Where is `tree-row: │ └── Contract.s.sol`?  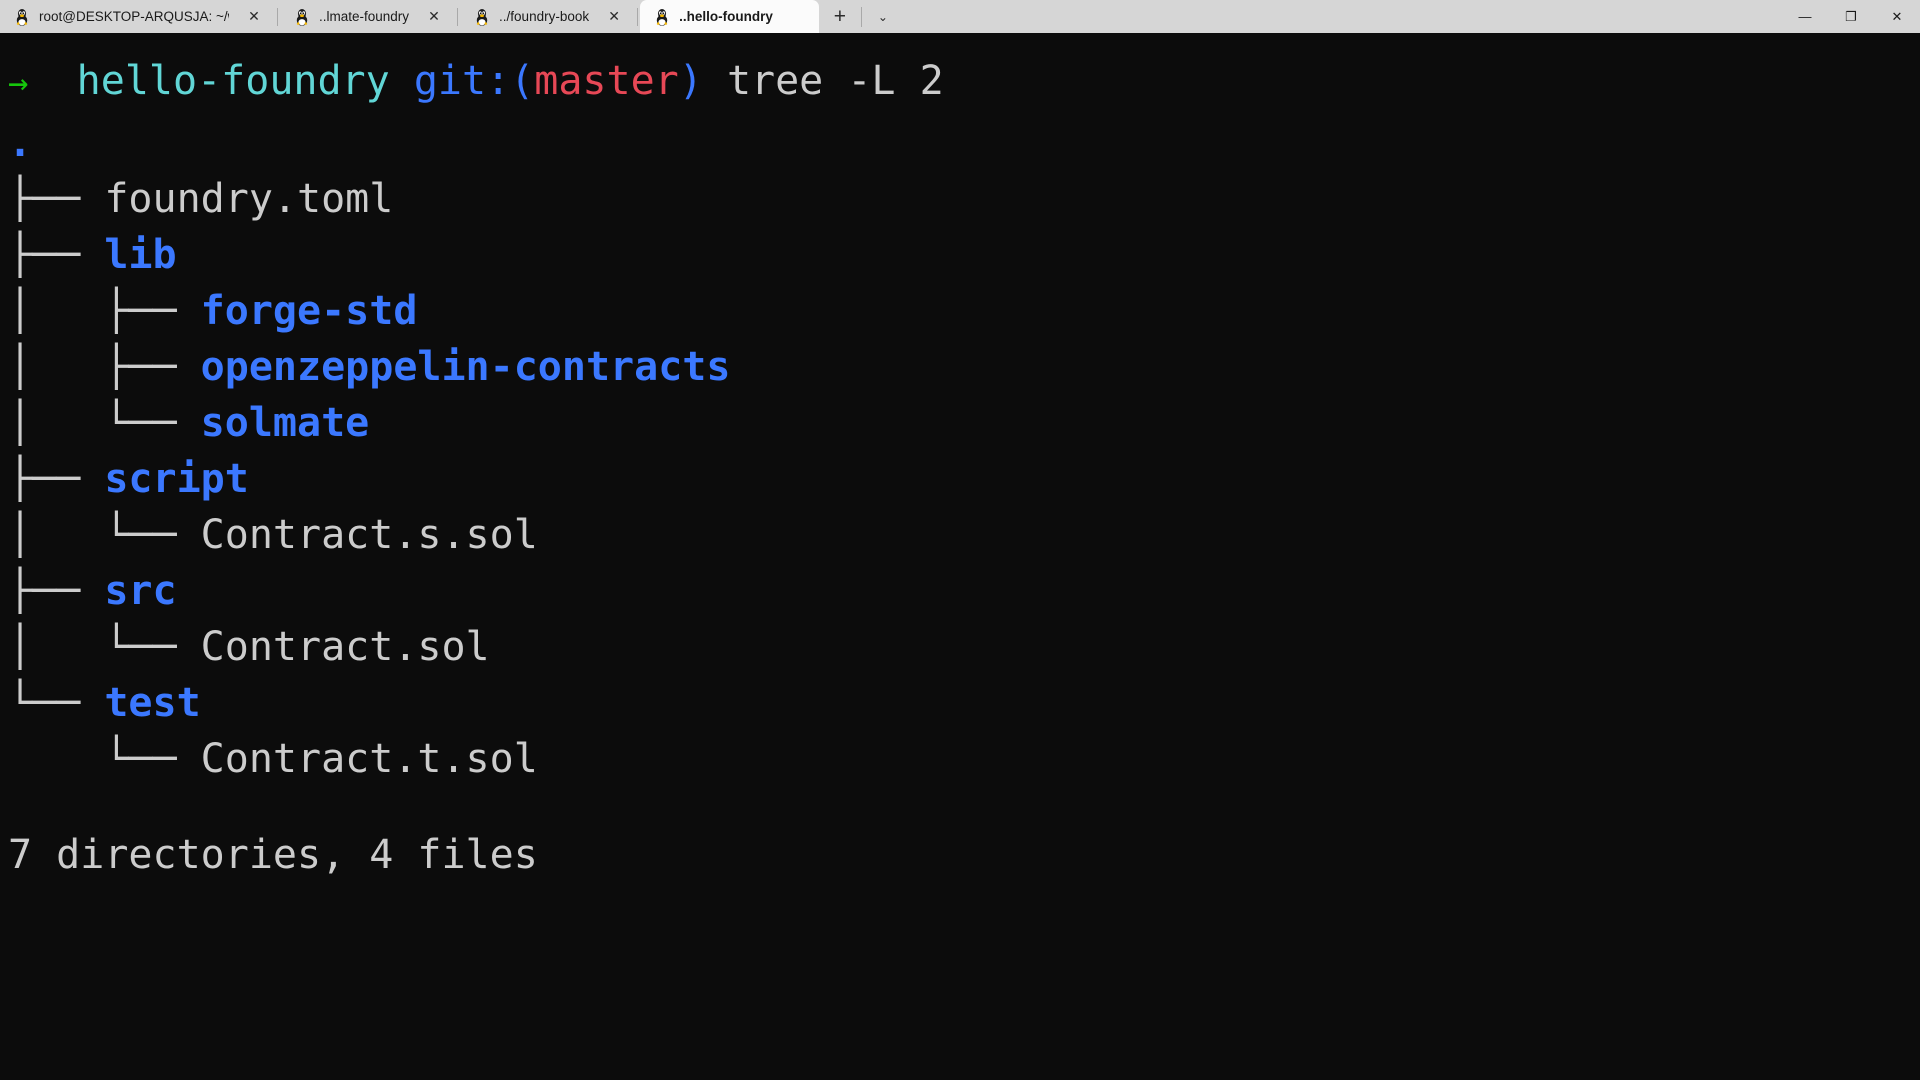 tree-row: │ └── Contract.s.sol is located at coordinates (960, 535).